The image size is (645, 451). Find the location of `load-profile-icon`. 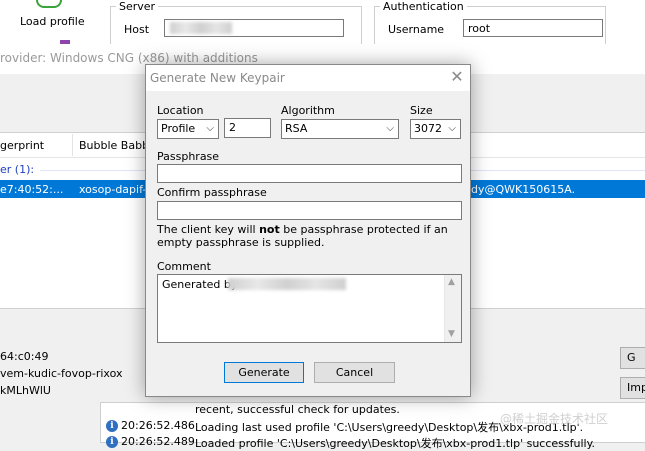

load-profile-icon is located at coordinates (49, 4).